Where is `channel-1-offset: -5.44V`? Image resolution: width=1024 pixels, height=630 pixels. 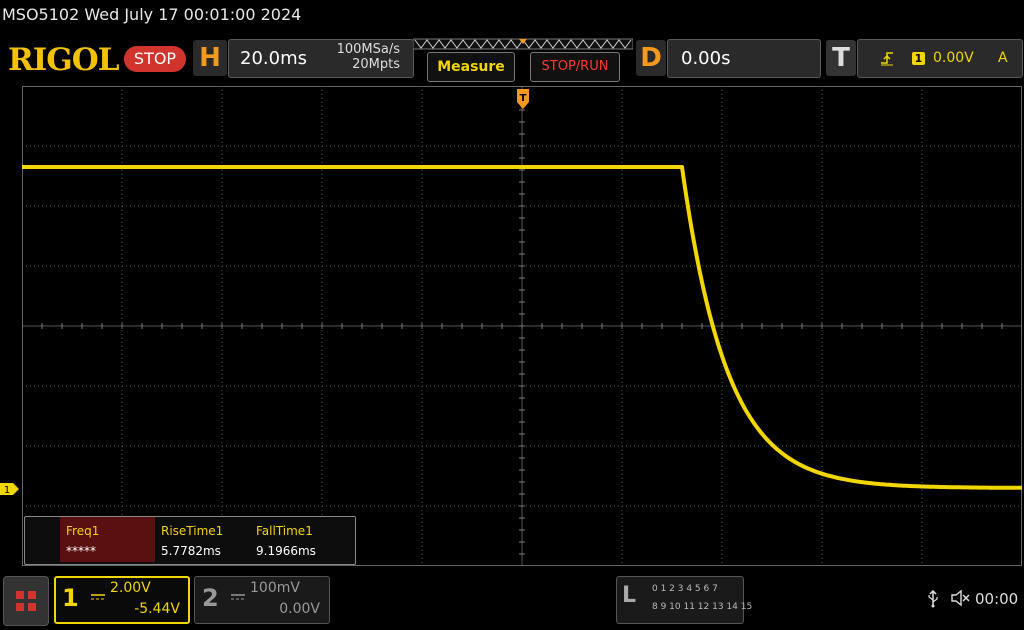
channel-1-offset: -5.44V is located at coordinates (157, 609).